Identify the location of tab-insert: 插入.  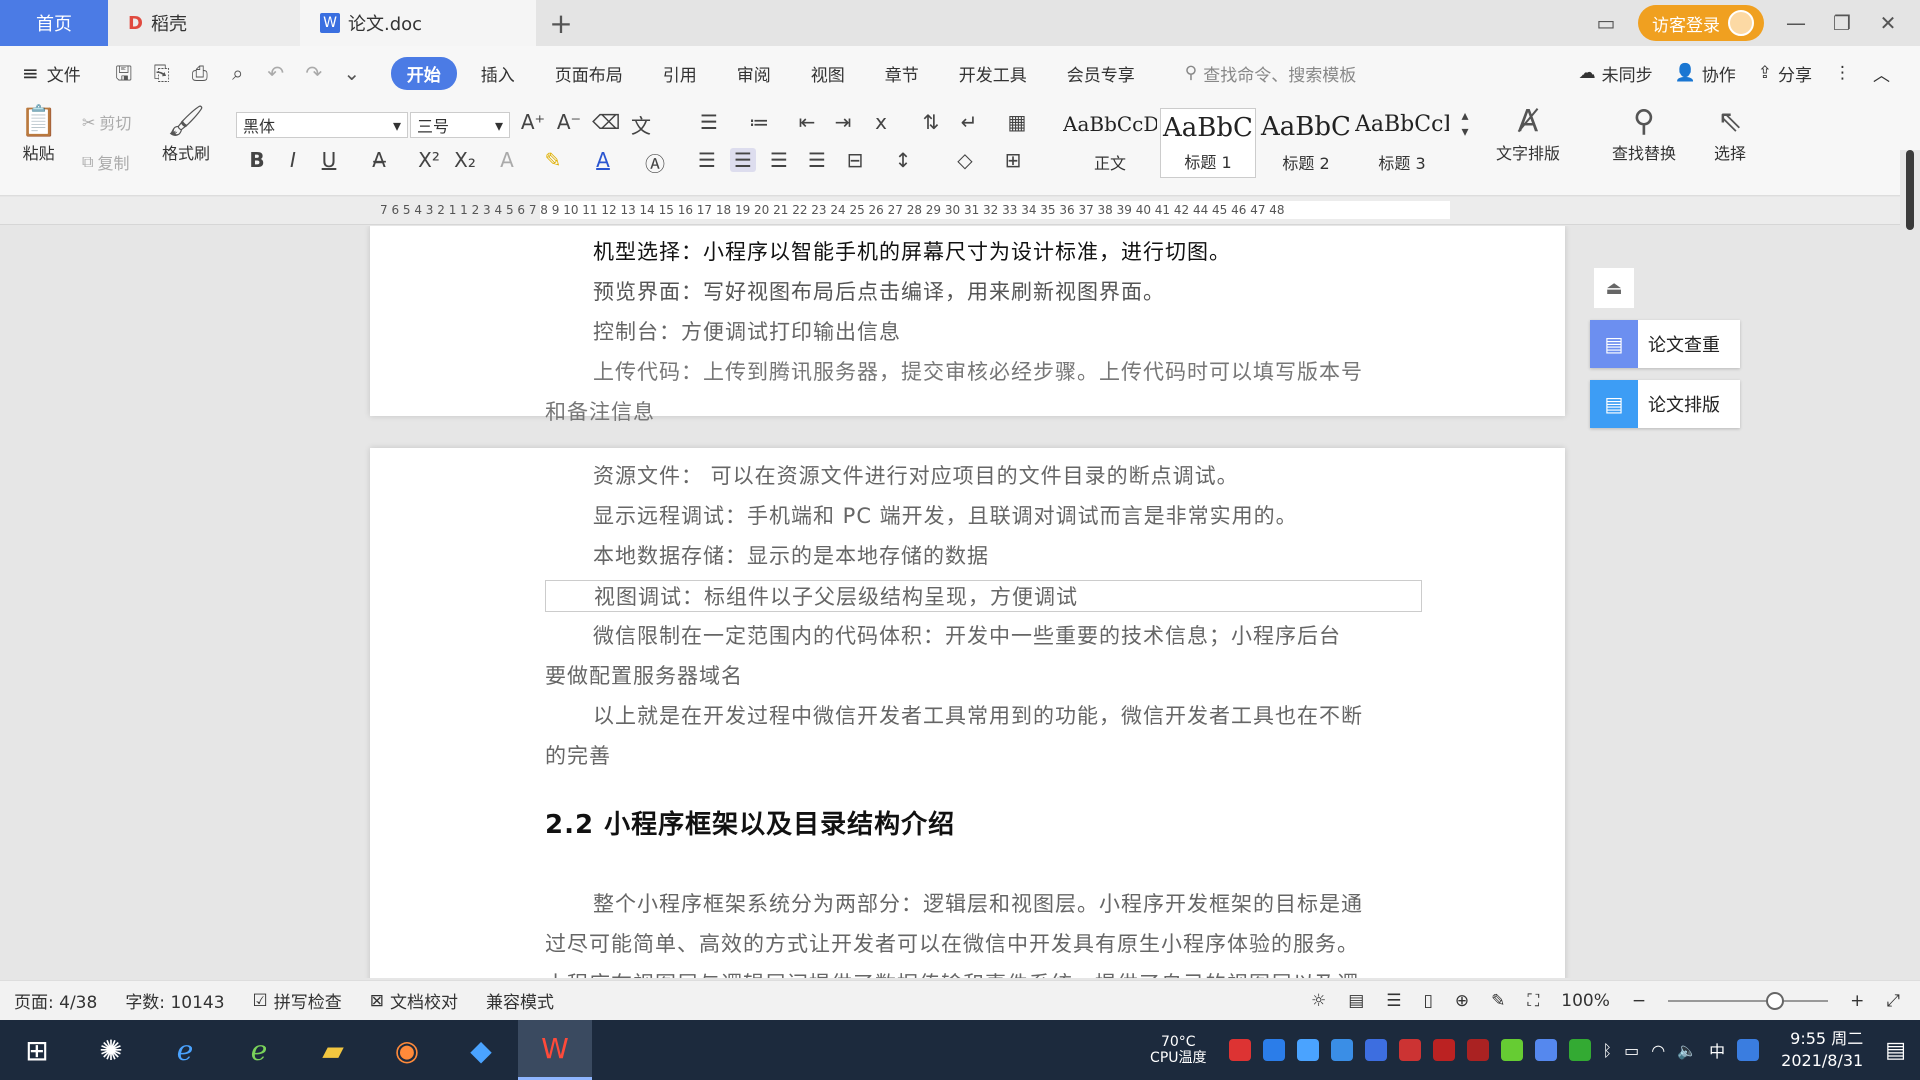
(498, 73).